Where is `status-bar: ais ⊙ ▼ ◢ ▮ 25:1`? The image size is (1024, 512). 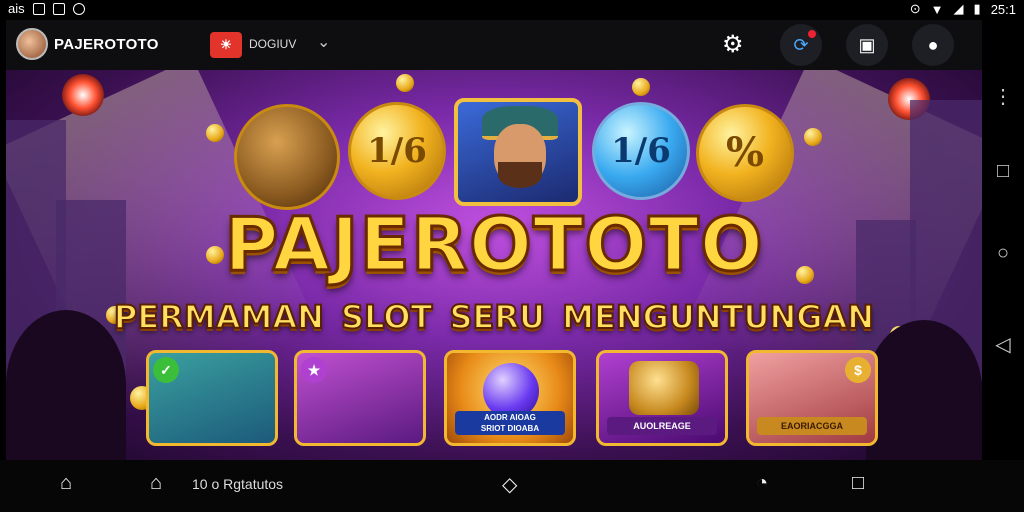 status-bar: ais ⊙ ▼ ◢ ▮ 25:1 is located at coordinates (512, 10).